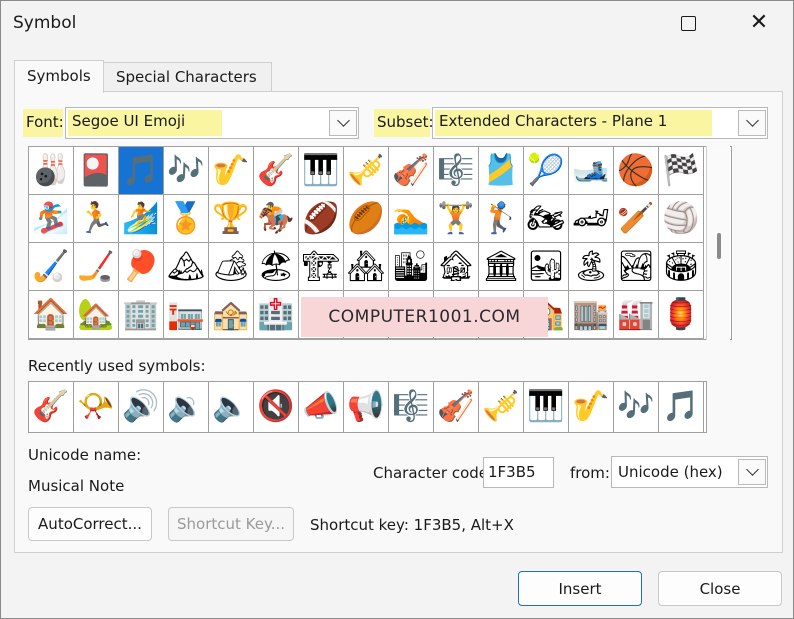  What do you see at coordinates (51, 315) in the screenshot?
I see `symbol-cell: 🏠` at bounding box center [51, 315].